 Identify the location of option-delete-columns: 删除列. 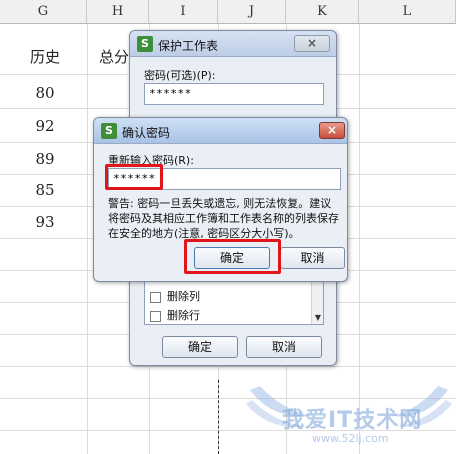
(175, 296).